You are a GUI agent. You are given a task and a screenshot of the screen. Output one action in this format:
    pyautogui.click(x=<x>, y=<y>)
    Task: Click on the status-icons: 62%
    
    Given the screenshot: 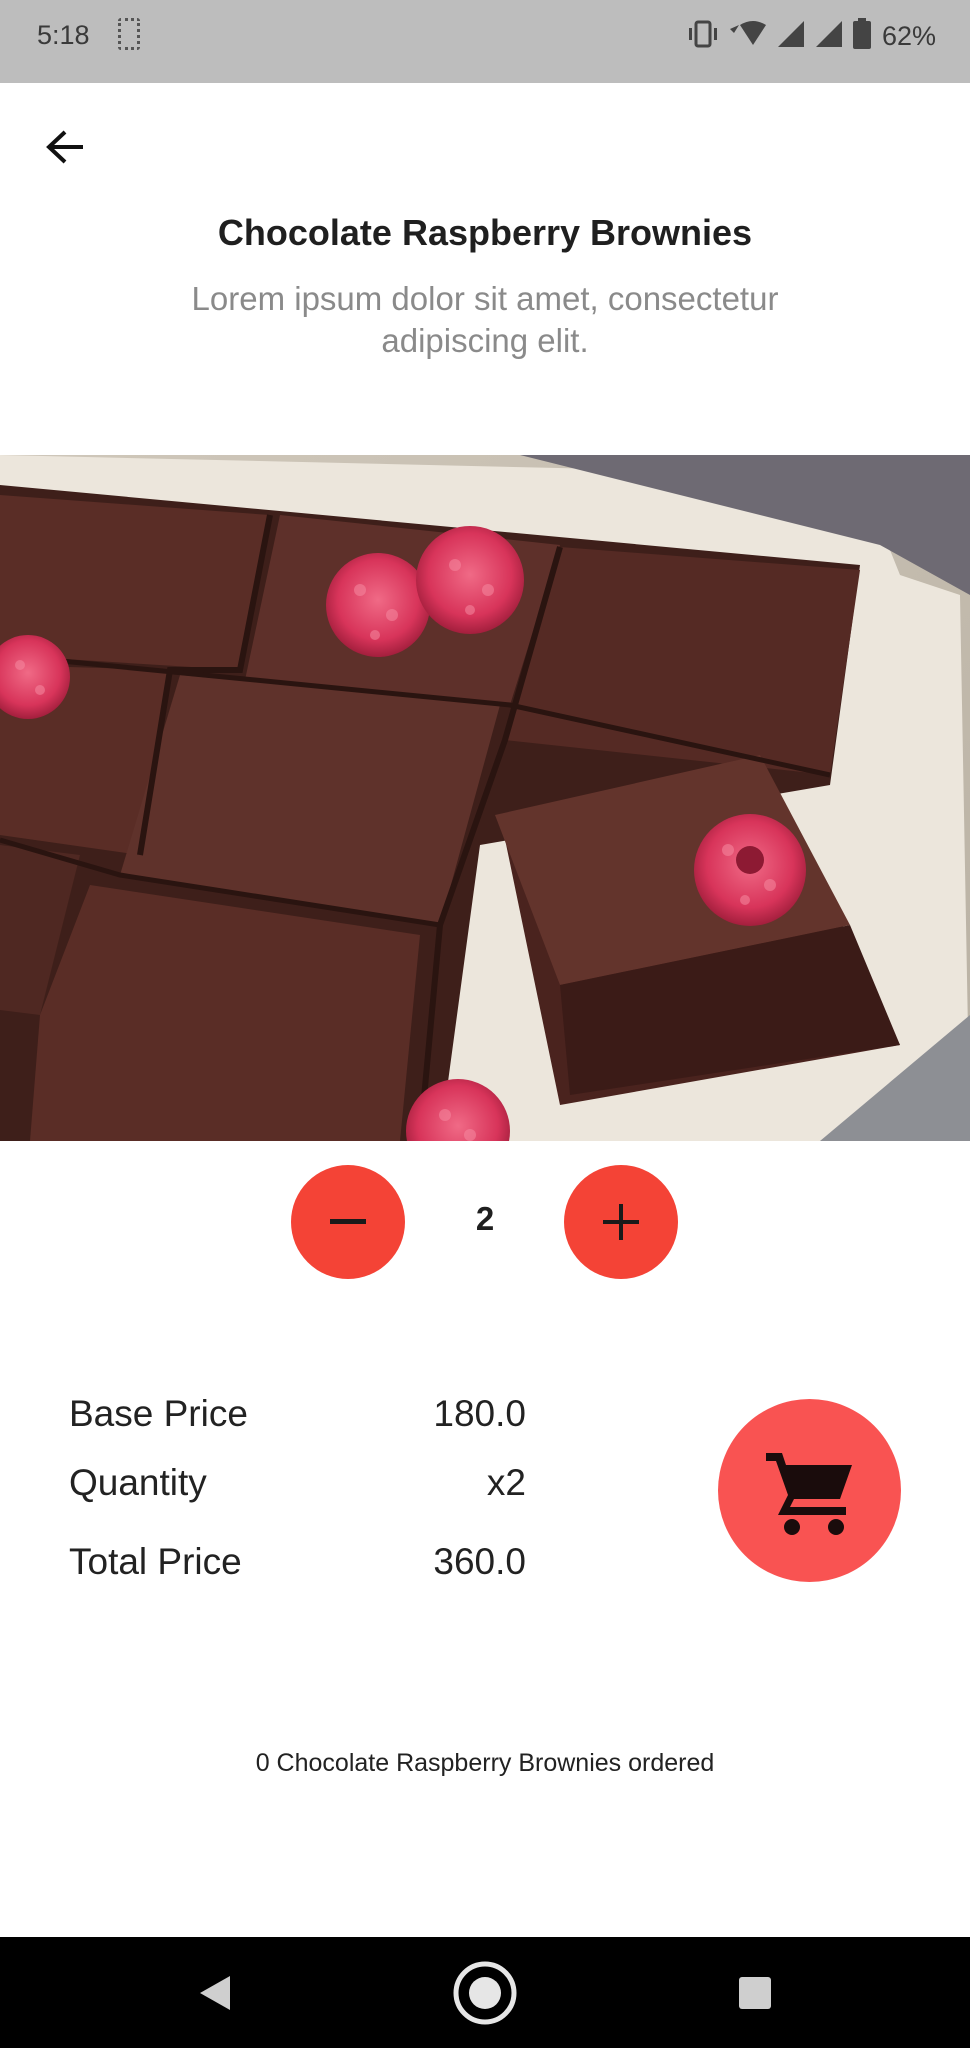 What is the action you would take?
    pyautogui.click(x=811, y=36)
    